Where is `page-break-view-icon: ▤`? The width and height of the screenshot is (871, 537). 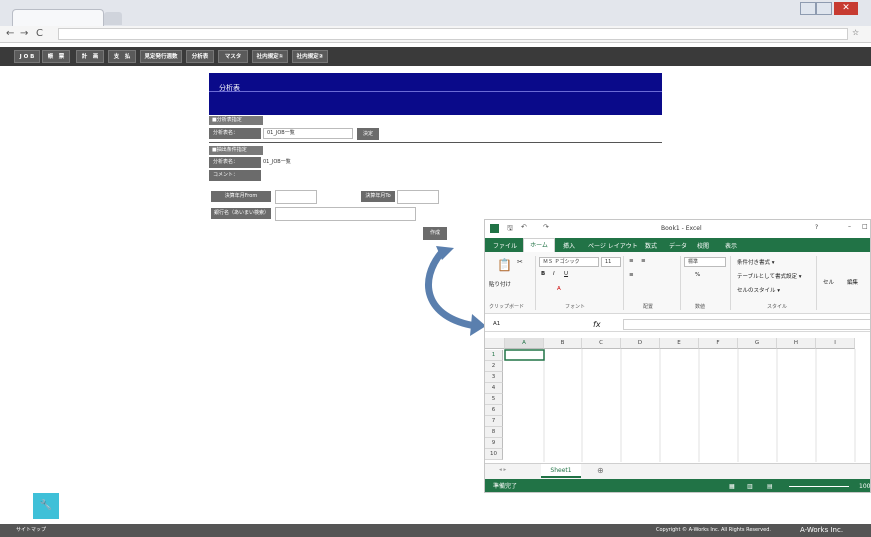
page-break-view-icon: ▤ is located at coordinates (770, 485).